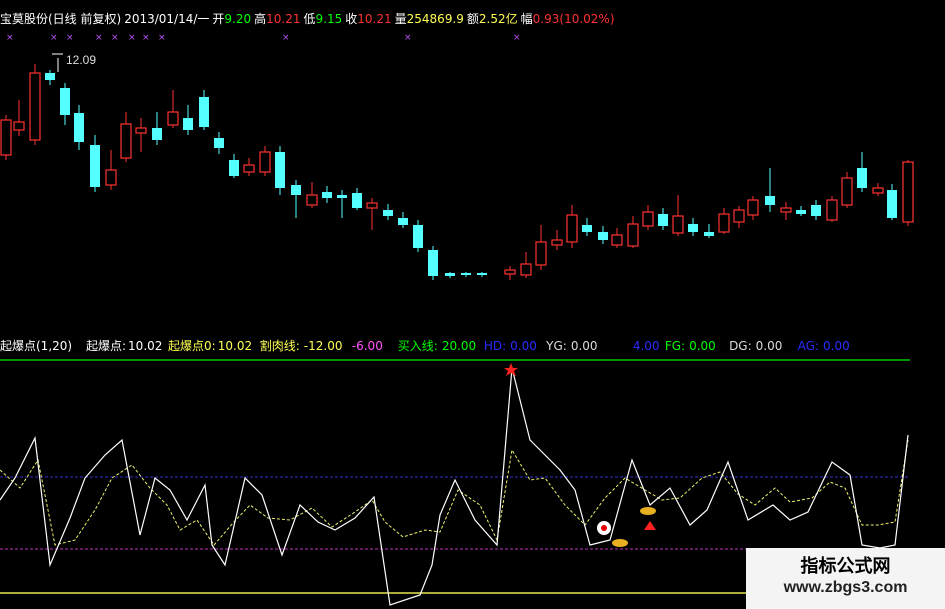 The width and height of the screenshot is (945, 609). What do you see at coordinates (472, 19) in the screenshot?
I see `amount-label: 额` at bounding box center [472, 19].